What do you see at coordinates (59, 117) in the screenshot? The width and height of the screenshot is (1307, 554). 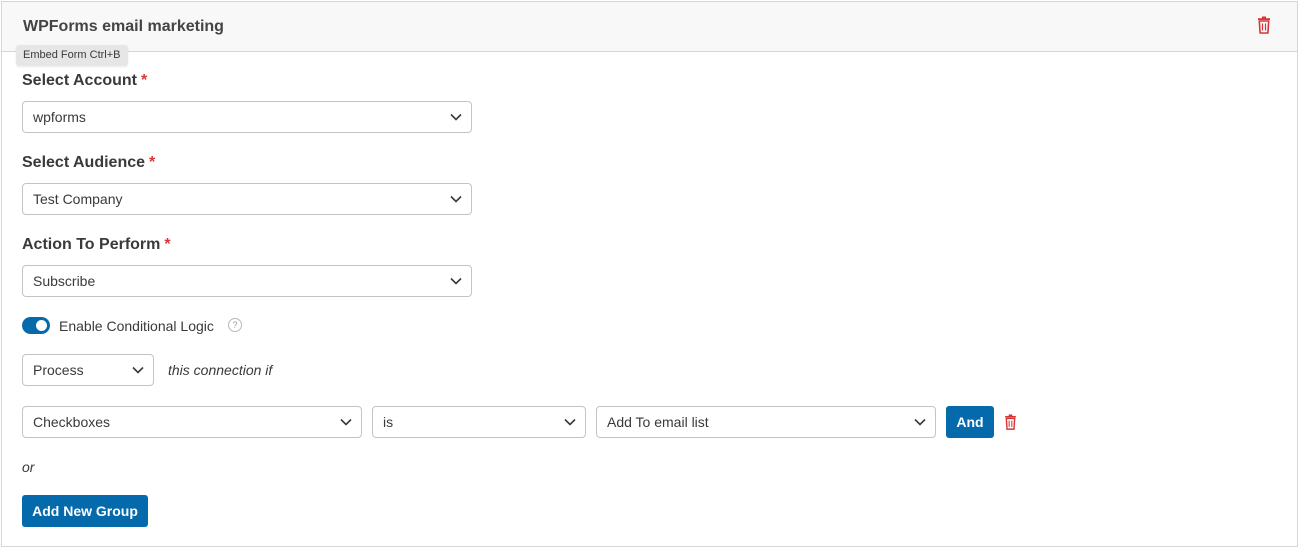 I see `select-account-value: wpforms` at bounding box center [59, 117].